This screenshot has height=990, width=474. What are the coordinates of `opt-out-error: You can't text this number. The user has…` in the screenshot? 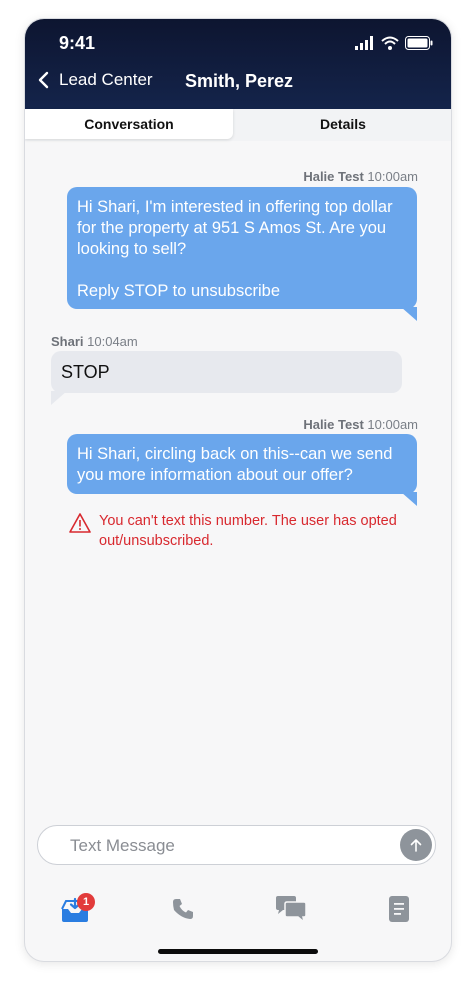 It's located at (244, 531).